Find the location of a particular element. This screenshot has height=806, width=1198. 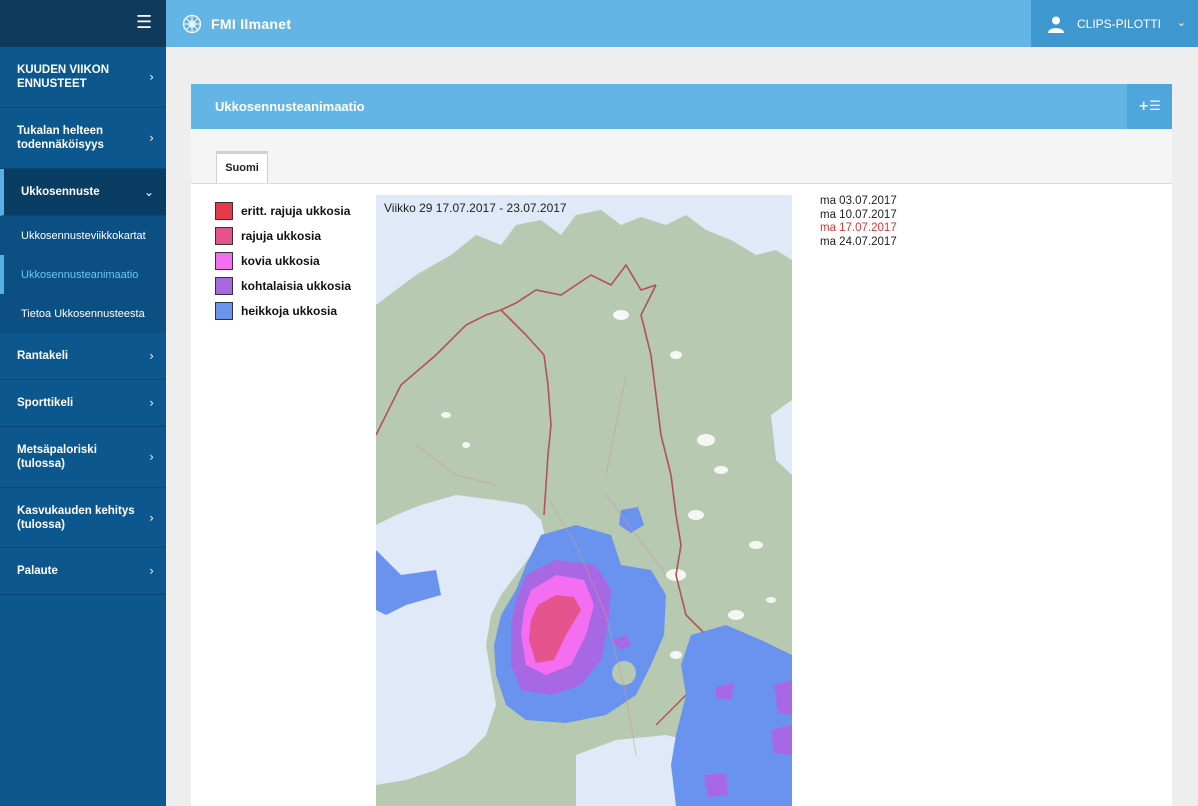

panel-title: Ukkosennusteanimaatio is located at coordinates (290, 106).